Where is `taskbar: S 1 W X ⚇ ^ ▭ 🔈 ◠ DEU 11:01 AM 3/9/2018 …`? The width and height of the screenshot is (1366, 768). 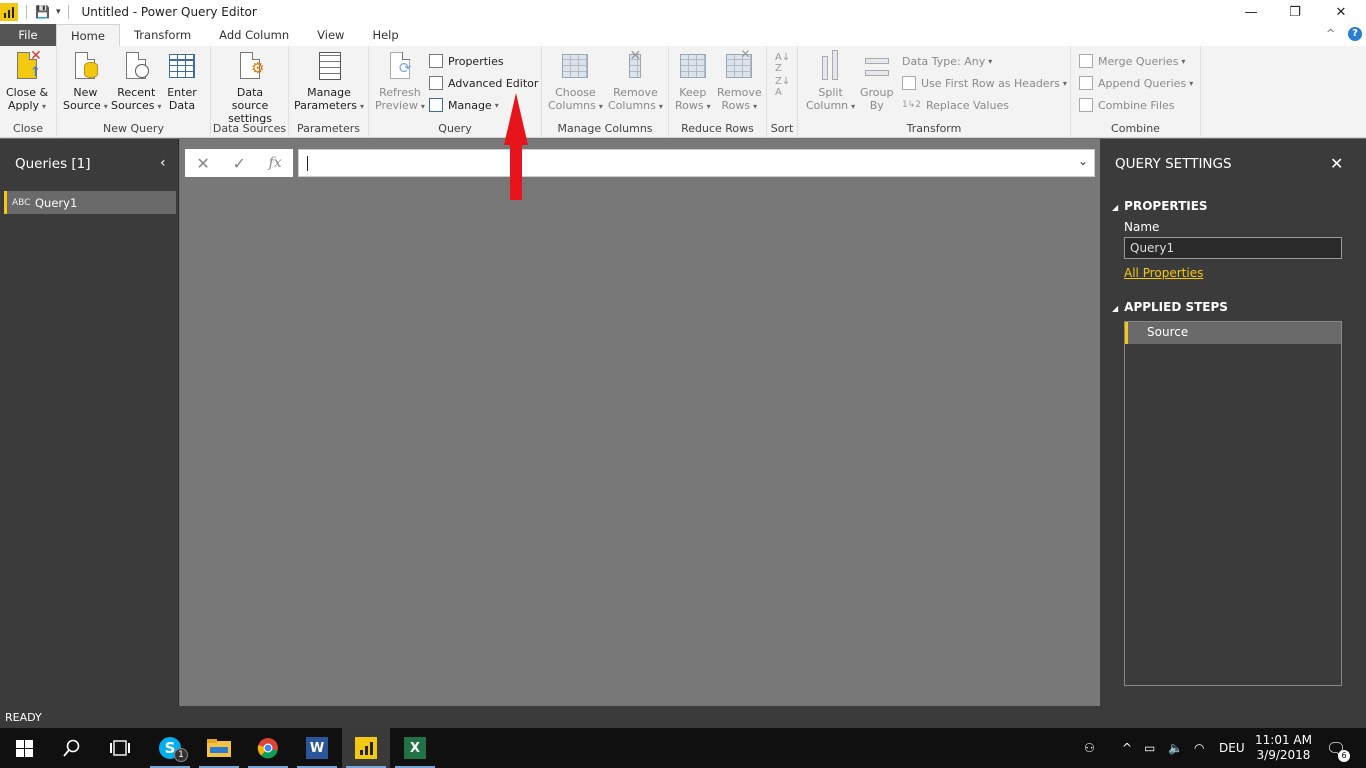 taskbar: S 1 W X ⚇ ^ ▭ 🔈 ◠ DEU 11:01 AM 3/9/2018 … is located at coordinates (683, 748).